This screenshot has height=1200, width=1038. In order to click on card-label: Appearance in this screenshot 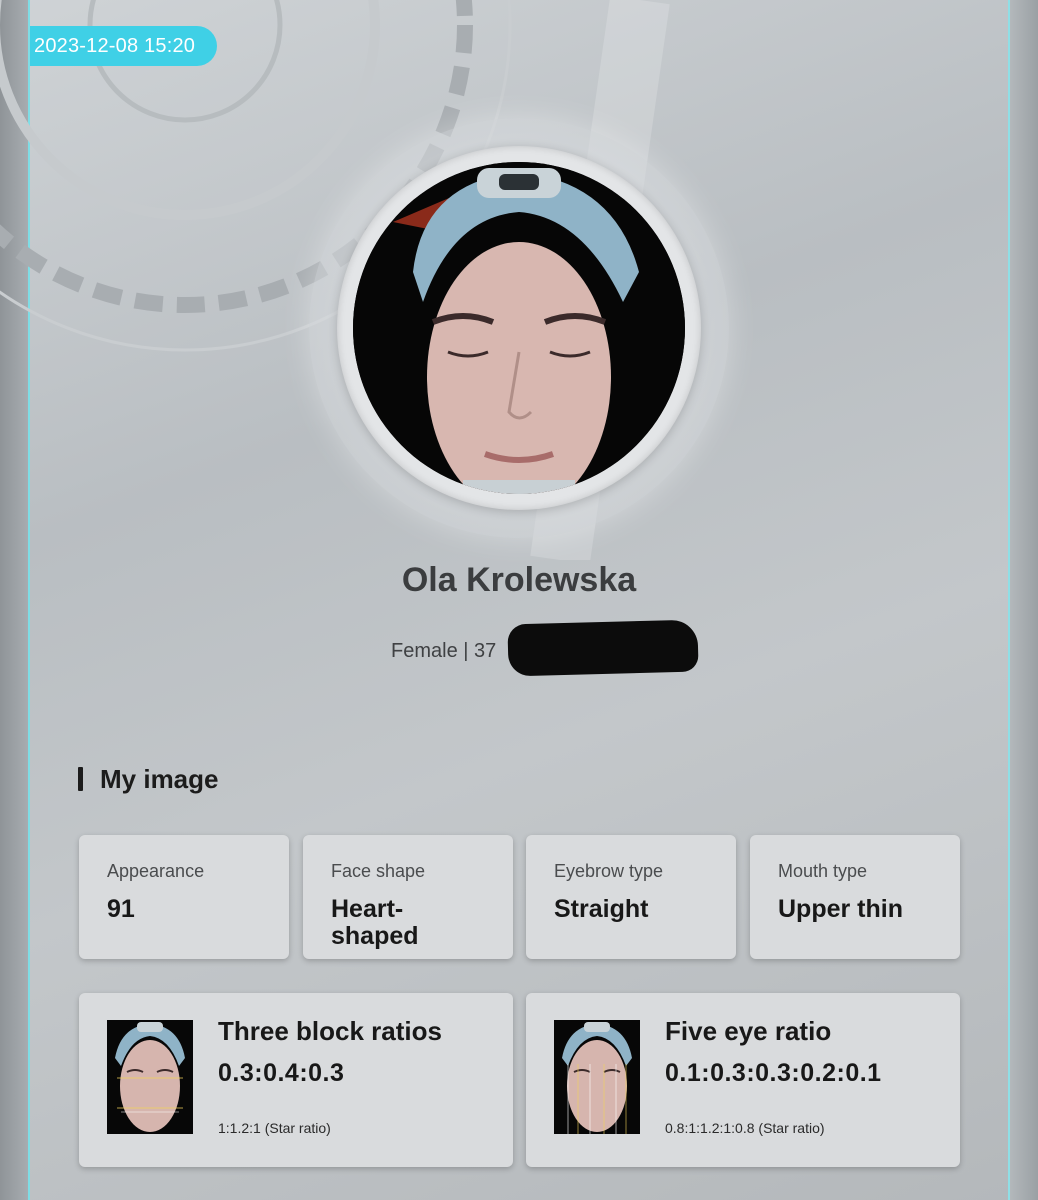, I will do `click(156, 871)`.